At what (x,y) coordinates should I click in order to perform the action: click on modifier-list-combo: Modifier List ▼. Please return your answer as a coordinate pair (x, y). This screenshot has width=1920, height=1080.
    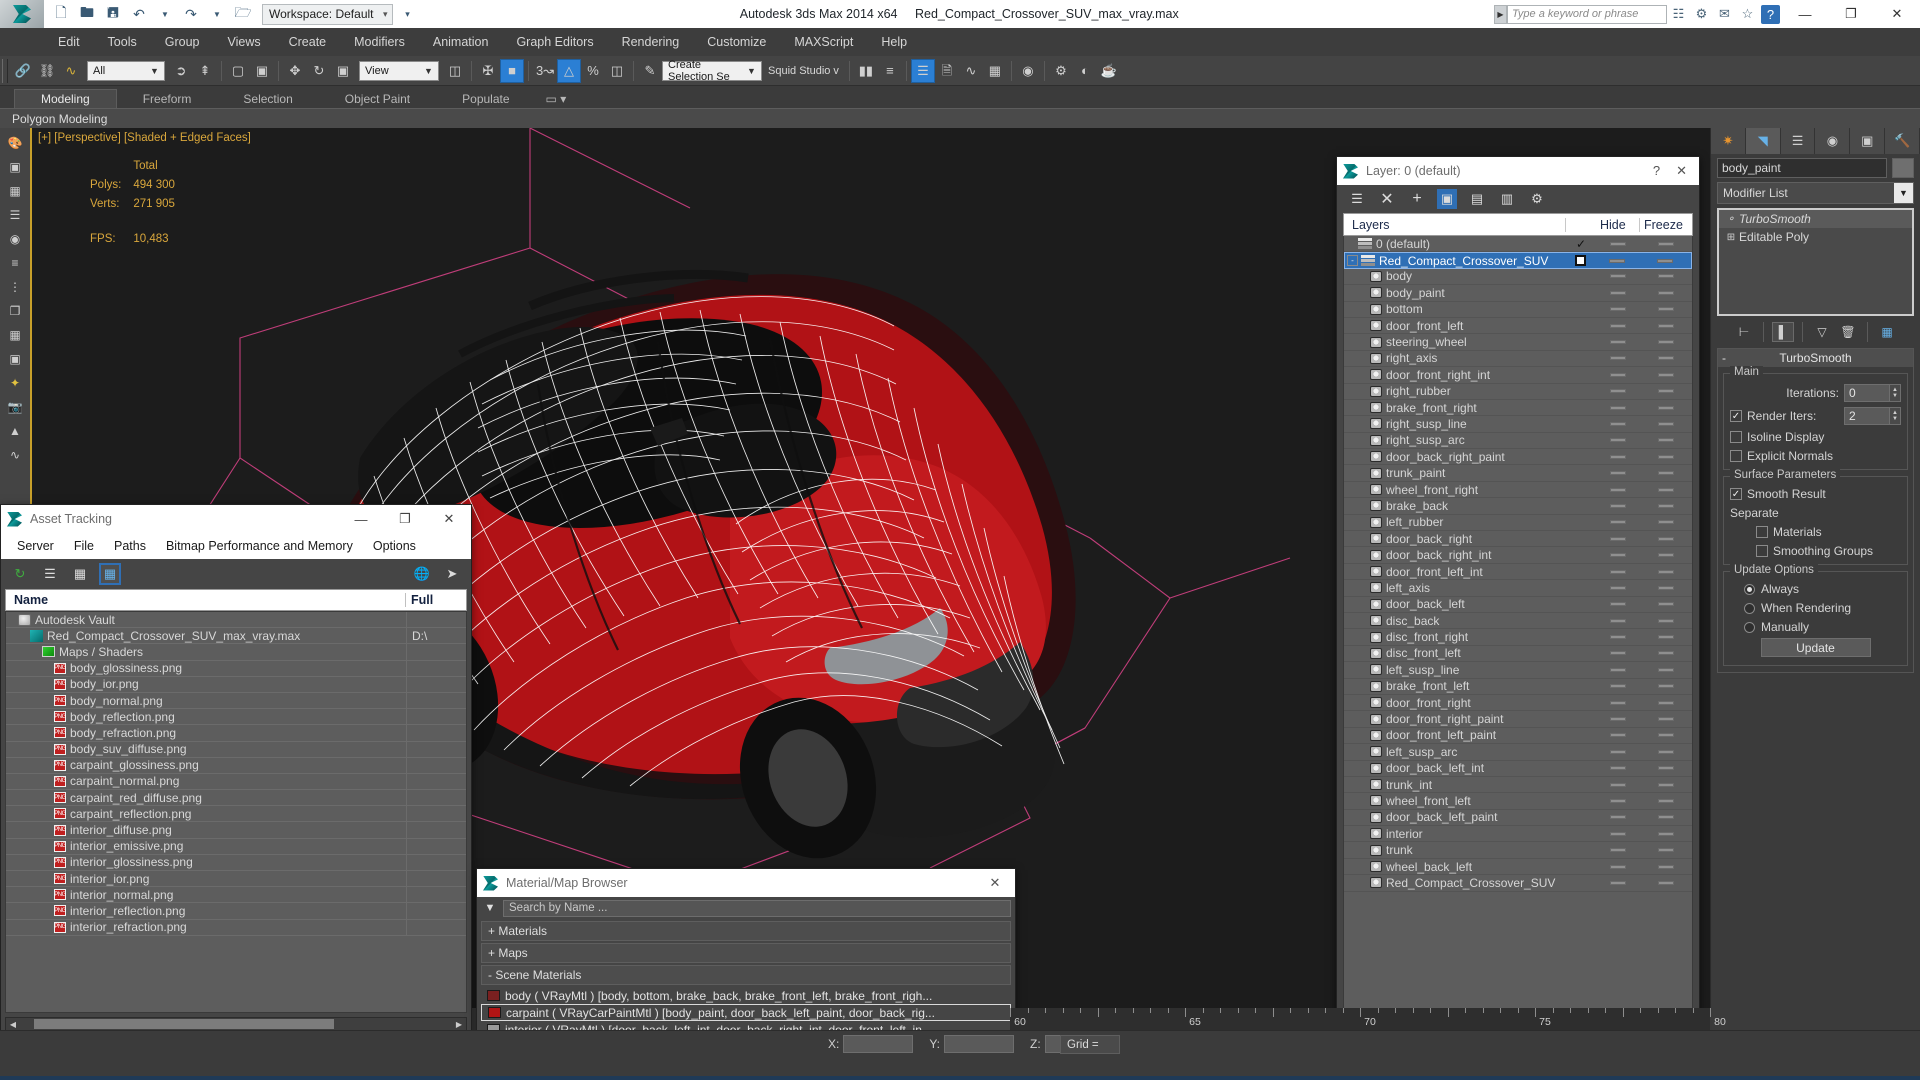
    Looking at the image, I should click on (1815, 193).